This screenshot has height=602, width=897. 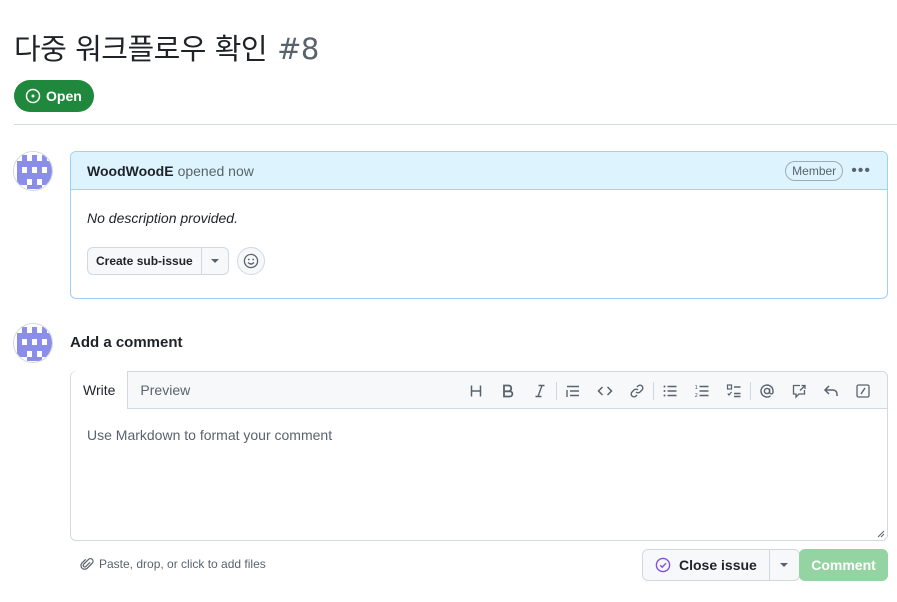 What do you see at coordinates (843, 565) in the screenshot?
I see `comment-submit-button: Comment` at bounding box center [843, 565].